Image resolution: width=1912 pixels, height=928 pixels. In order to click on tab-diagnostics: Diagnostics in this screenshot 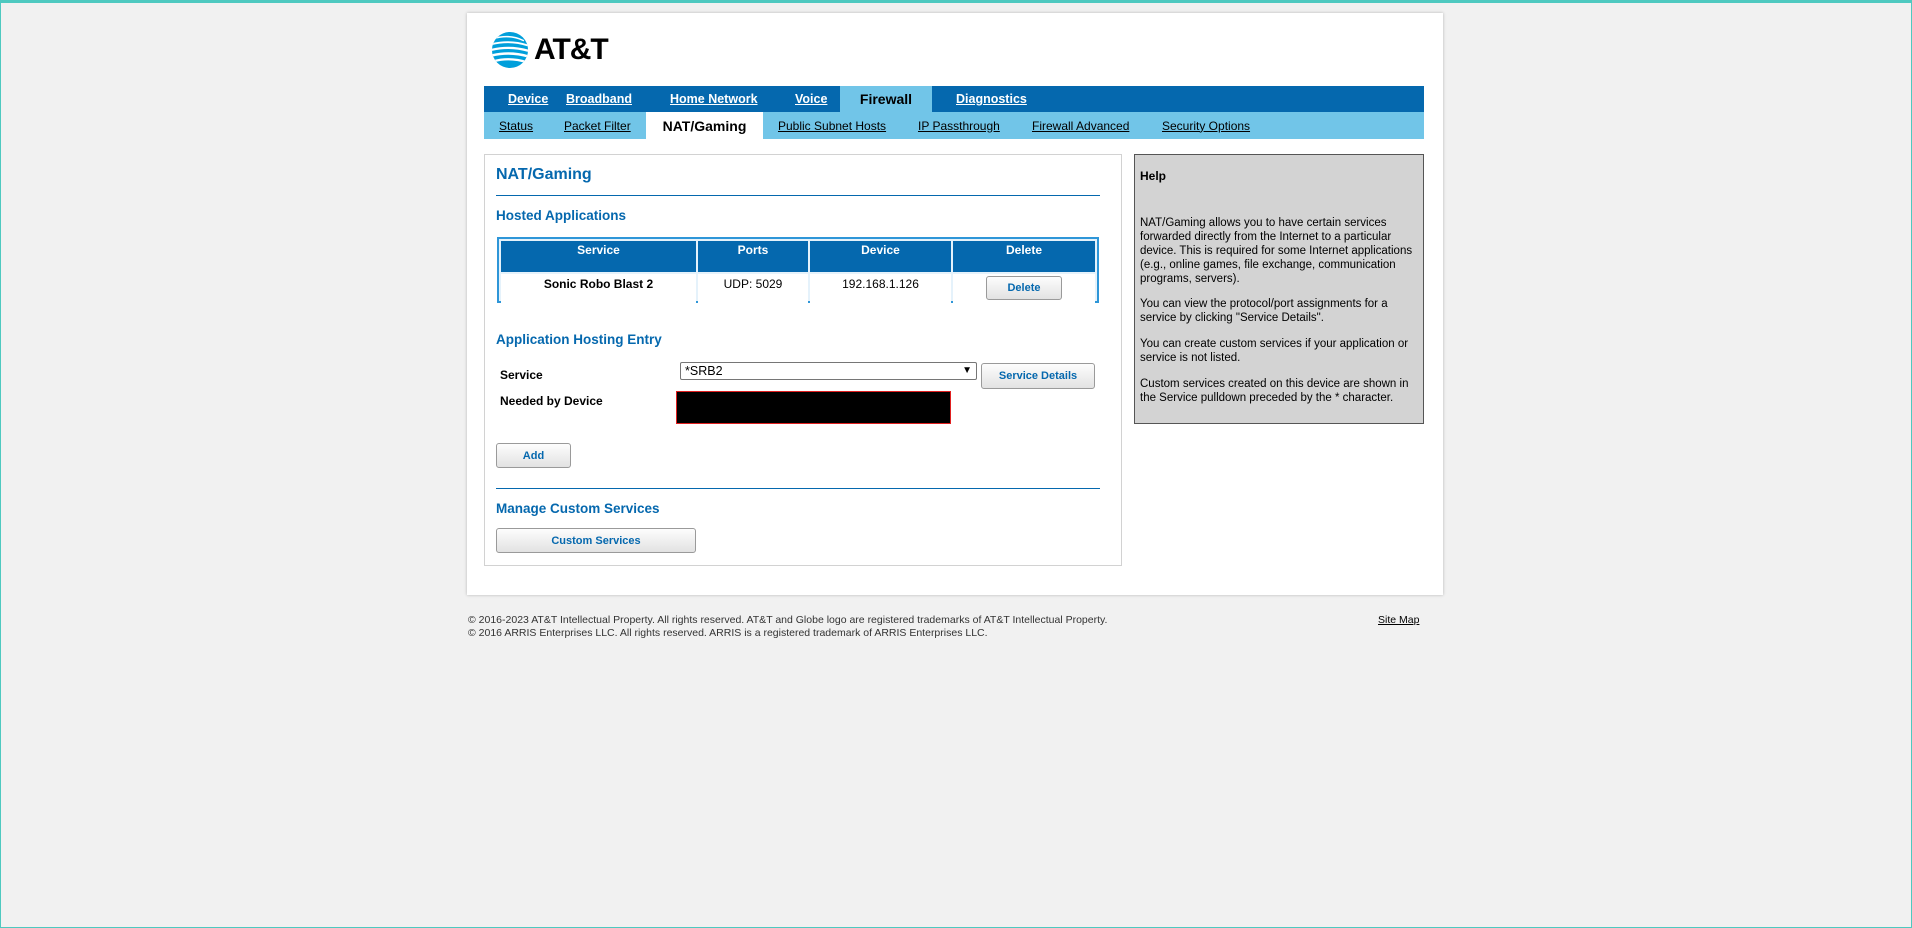, I will do `click(979, 99)`.